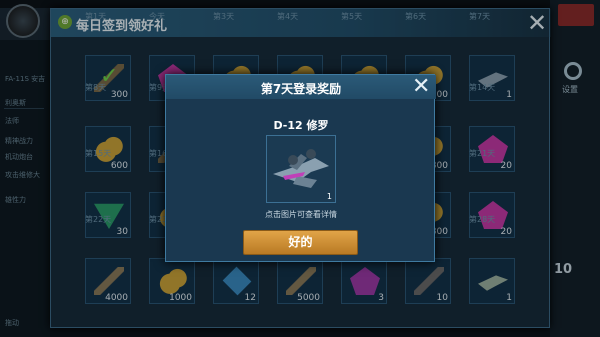  I want to click on popup-close-button: ✕, so click(421, 87).